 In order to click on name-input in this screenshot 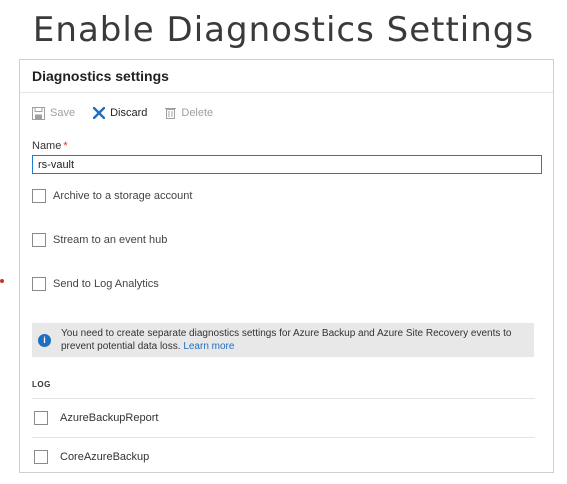, I will do `click(287, 164)`.